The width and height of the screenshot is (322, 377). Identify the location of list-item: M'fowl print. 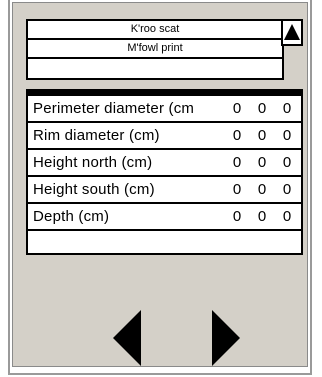
(155, 49).